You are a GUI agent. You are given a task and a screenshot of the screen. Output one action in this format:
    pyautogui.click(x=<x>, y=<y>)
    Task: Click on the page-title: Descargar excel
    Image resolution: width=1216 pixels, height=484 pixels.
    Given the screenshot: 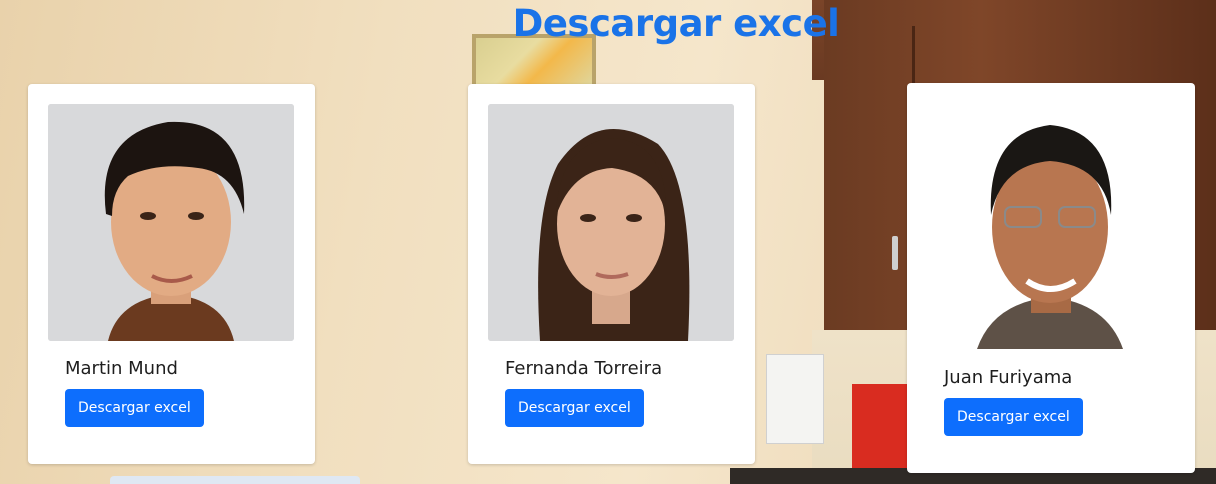 What is the action you would take?
    pyautogui.click(x=676, y=23)
    